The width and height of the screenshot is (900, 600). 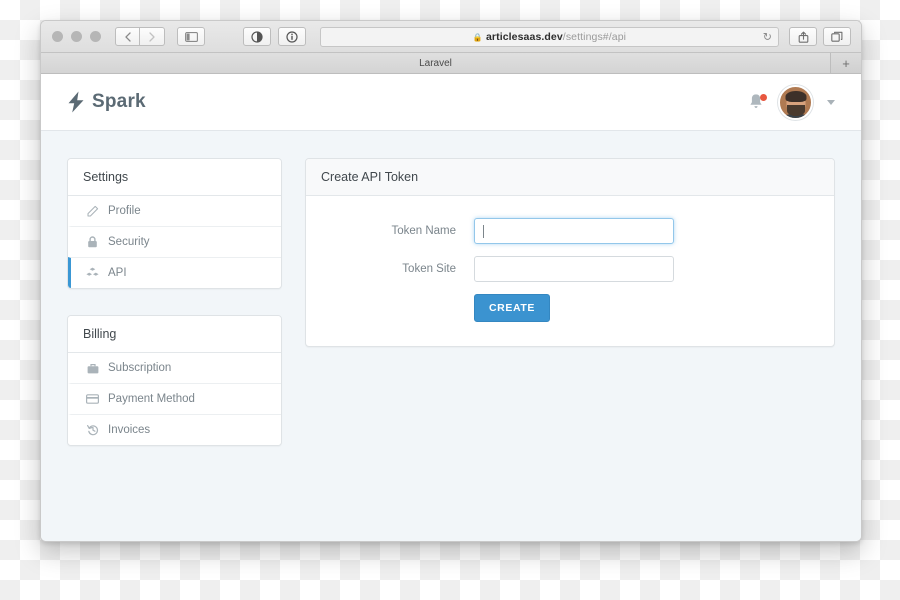 What do you see at coordinates (92, 368) in the screenshot?
I see `briefcase-icon` at bounding box center [92, 368].